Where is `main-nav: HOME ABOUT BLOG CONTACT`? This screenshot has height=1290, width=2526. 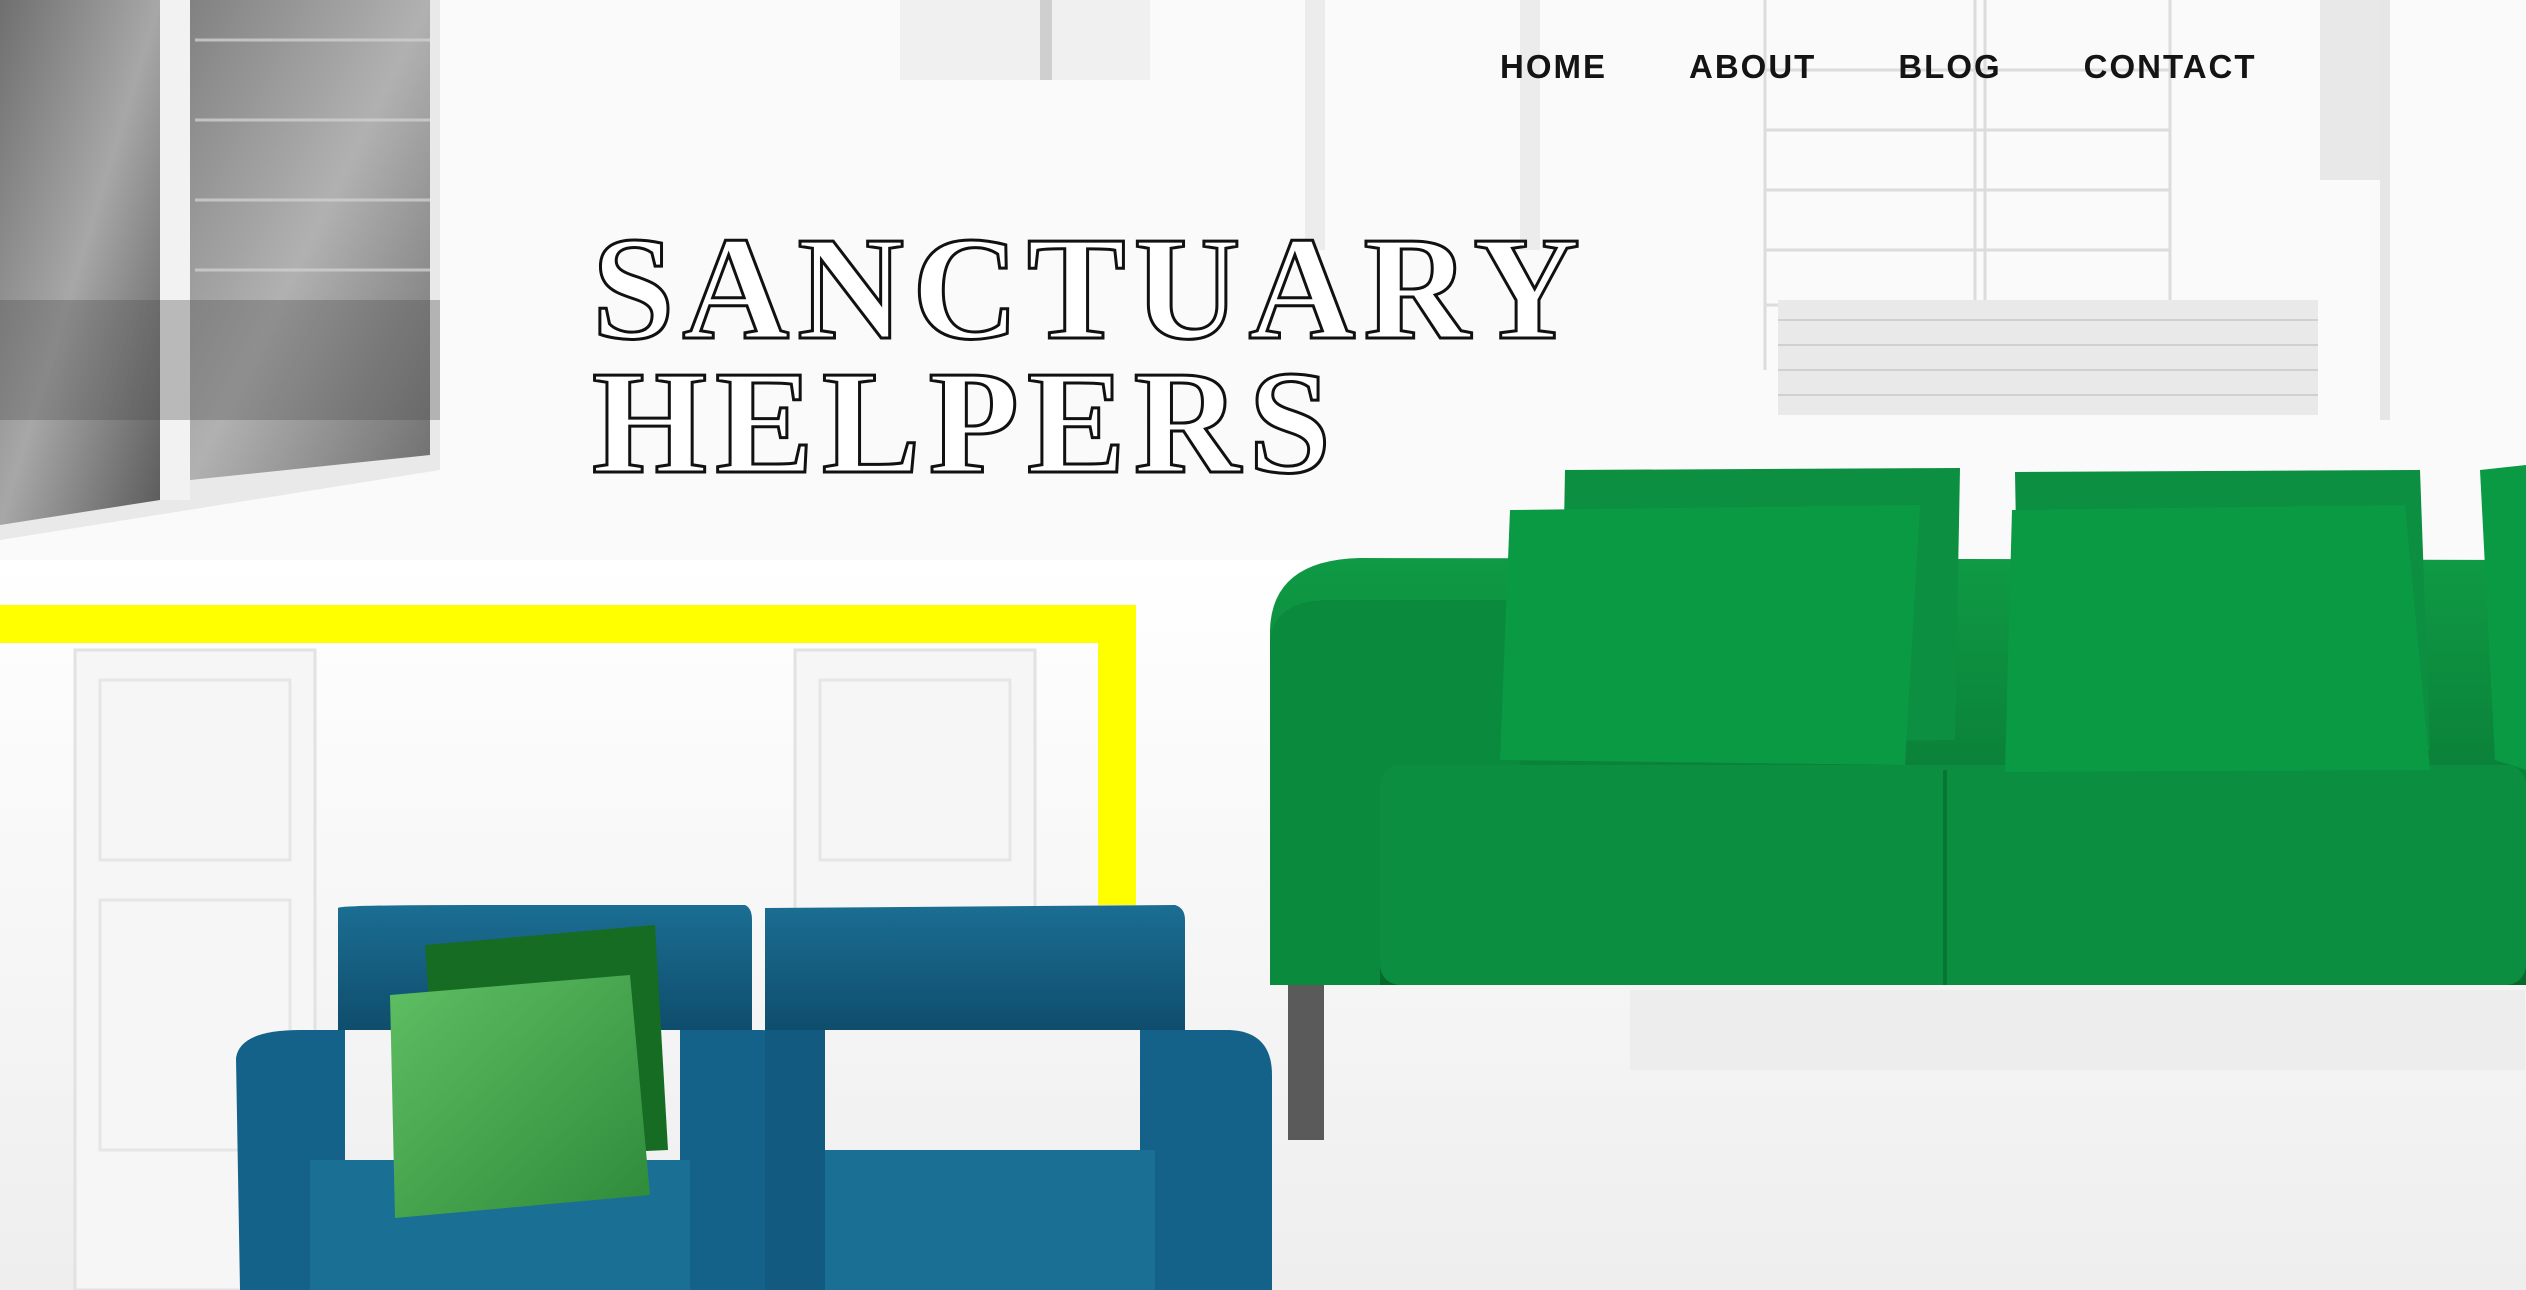
main-nav: HOME ABOUT BLOG CONTACT is located at coordinates (1878, 67).